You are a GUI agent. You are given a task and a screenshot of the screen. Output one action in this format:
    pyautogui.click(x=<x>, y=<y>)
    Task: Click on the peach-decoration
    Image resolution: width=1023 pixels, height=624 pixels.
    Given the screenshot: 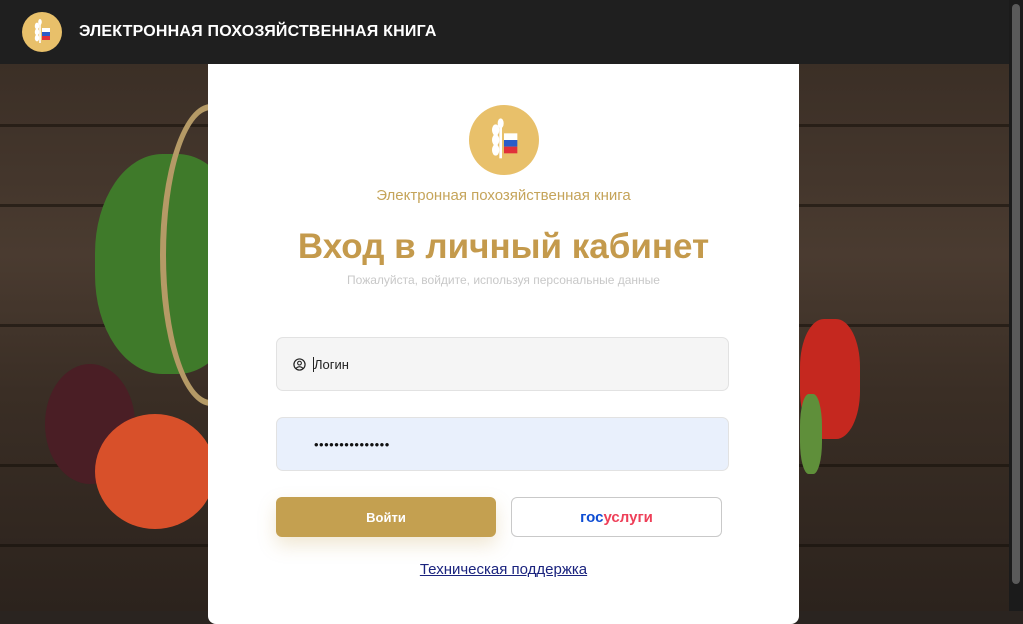 What is the action you would take?
    pyautogui.click(x=155, y=471)
    